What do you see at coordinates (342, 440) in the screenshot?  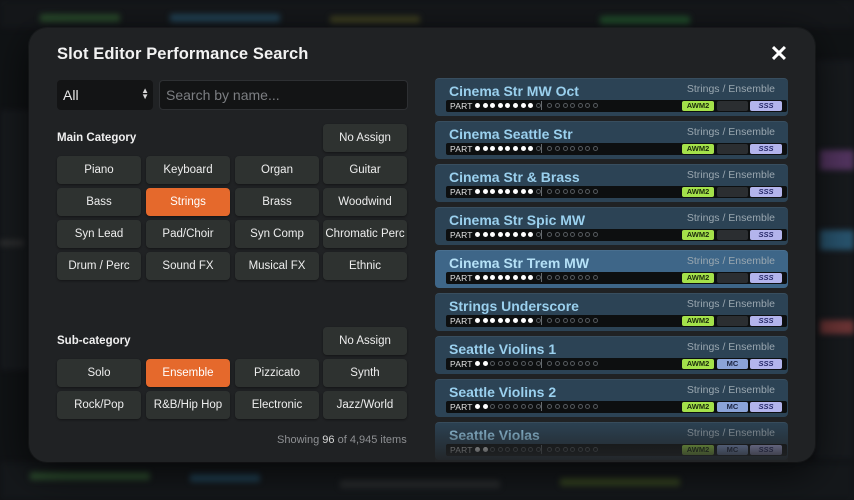 I see `result-count: Showing 96 of 4,945 items` at bounding box center [342, 440].